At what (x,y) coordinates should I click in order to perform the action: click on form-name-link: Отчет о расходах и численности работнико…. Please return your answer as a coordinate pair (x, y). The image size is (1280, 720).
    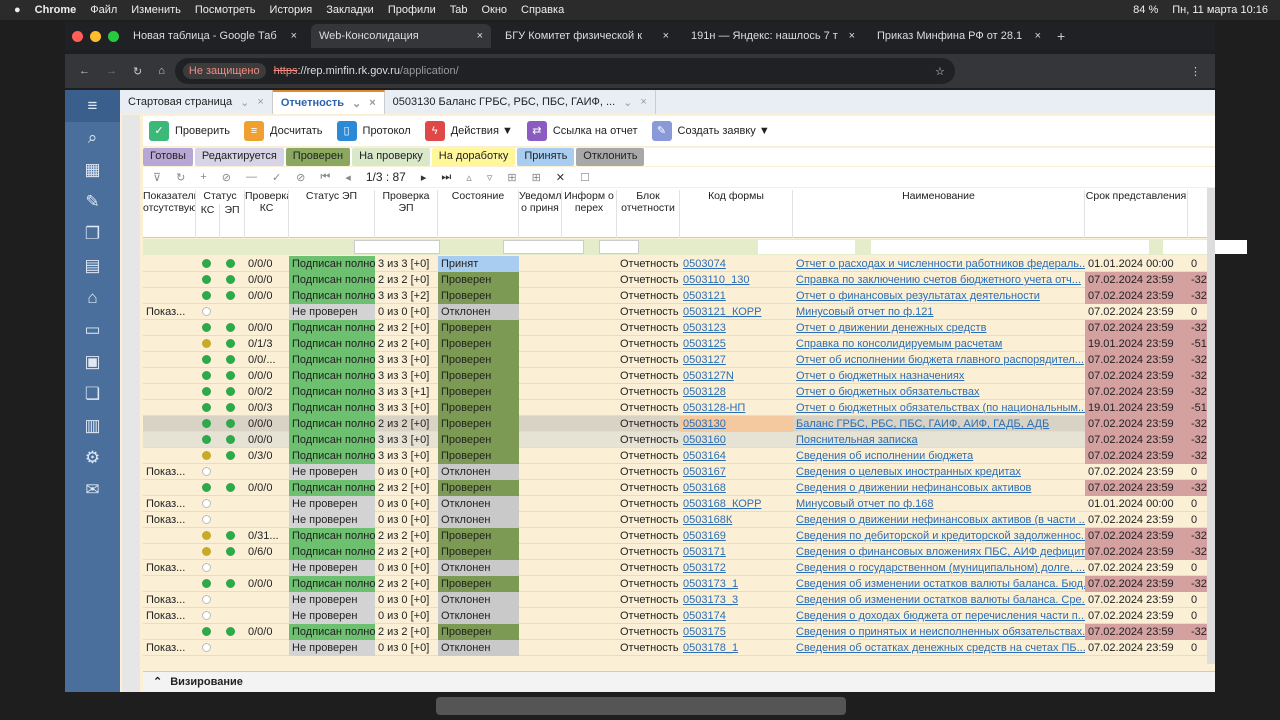
    Looking at the image, I should click on (939, 264).